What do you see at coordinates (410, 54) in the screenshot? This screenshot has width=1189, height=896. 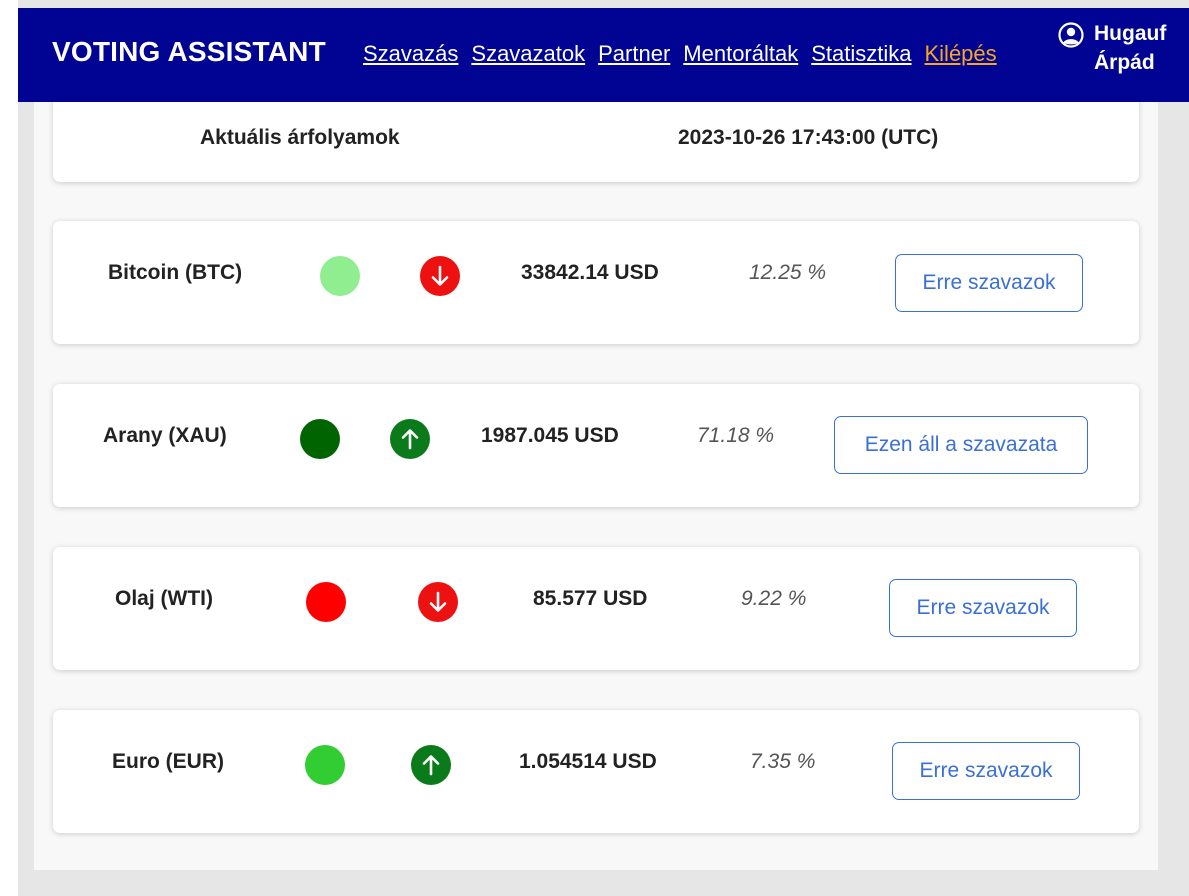 I see `nav-link-szavazas: Szavazás` at bounding box center [410, 54].